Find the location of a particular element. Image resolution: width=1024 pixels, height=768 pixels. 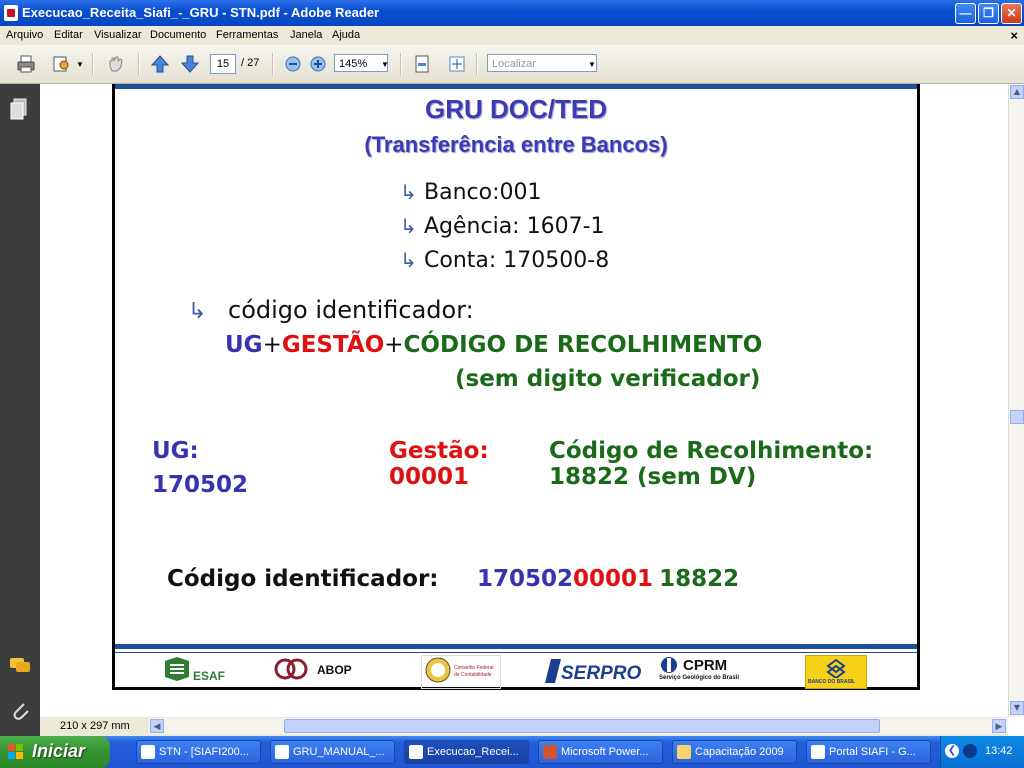

formula-ug: UG is located at coordinates (244, 345).